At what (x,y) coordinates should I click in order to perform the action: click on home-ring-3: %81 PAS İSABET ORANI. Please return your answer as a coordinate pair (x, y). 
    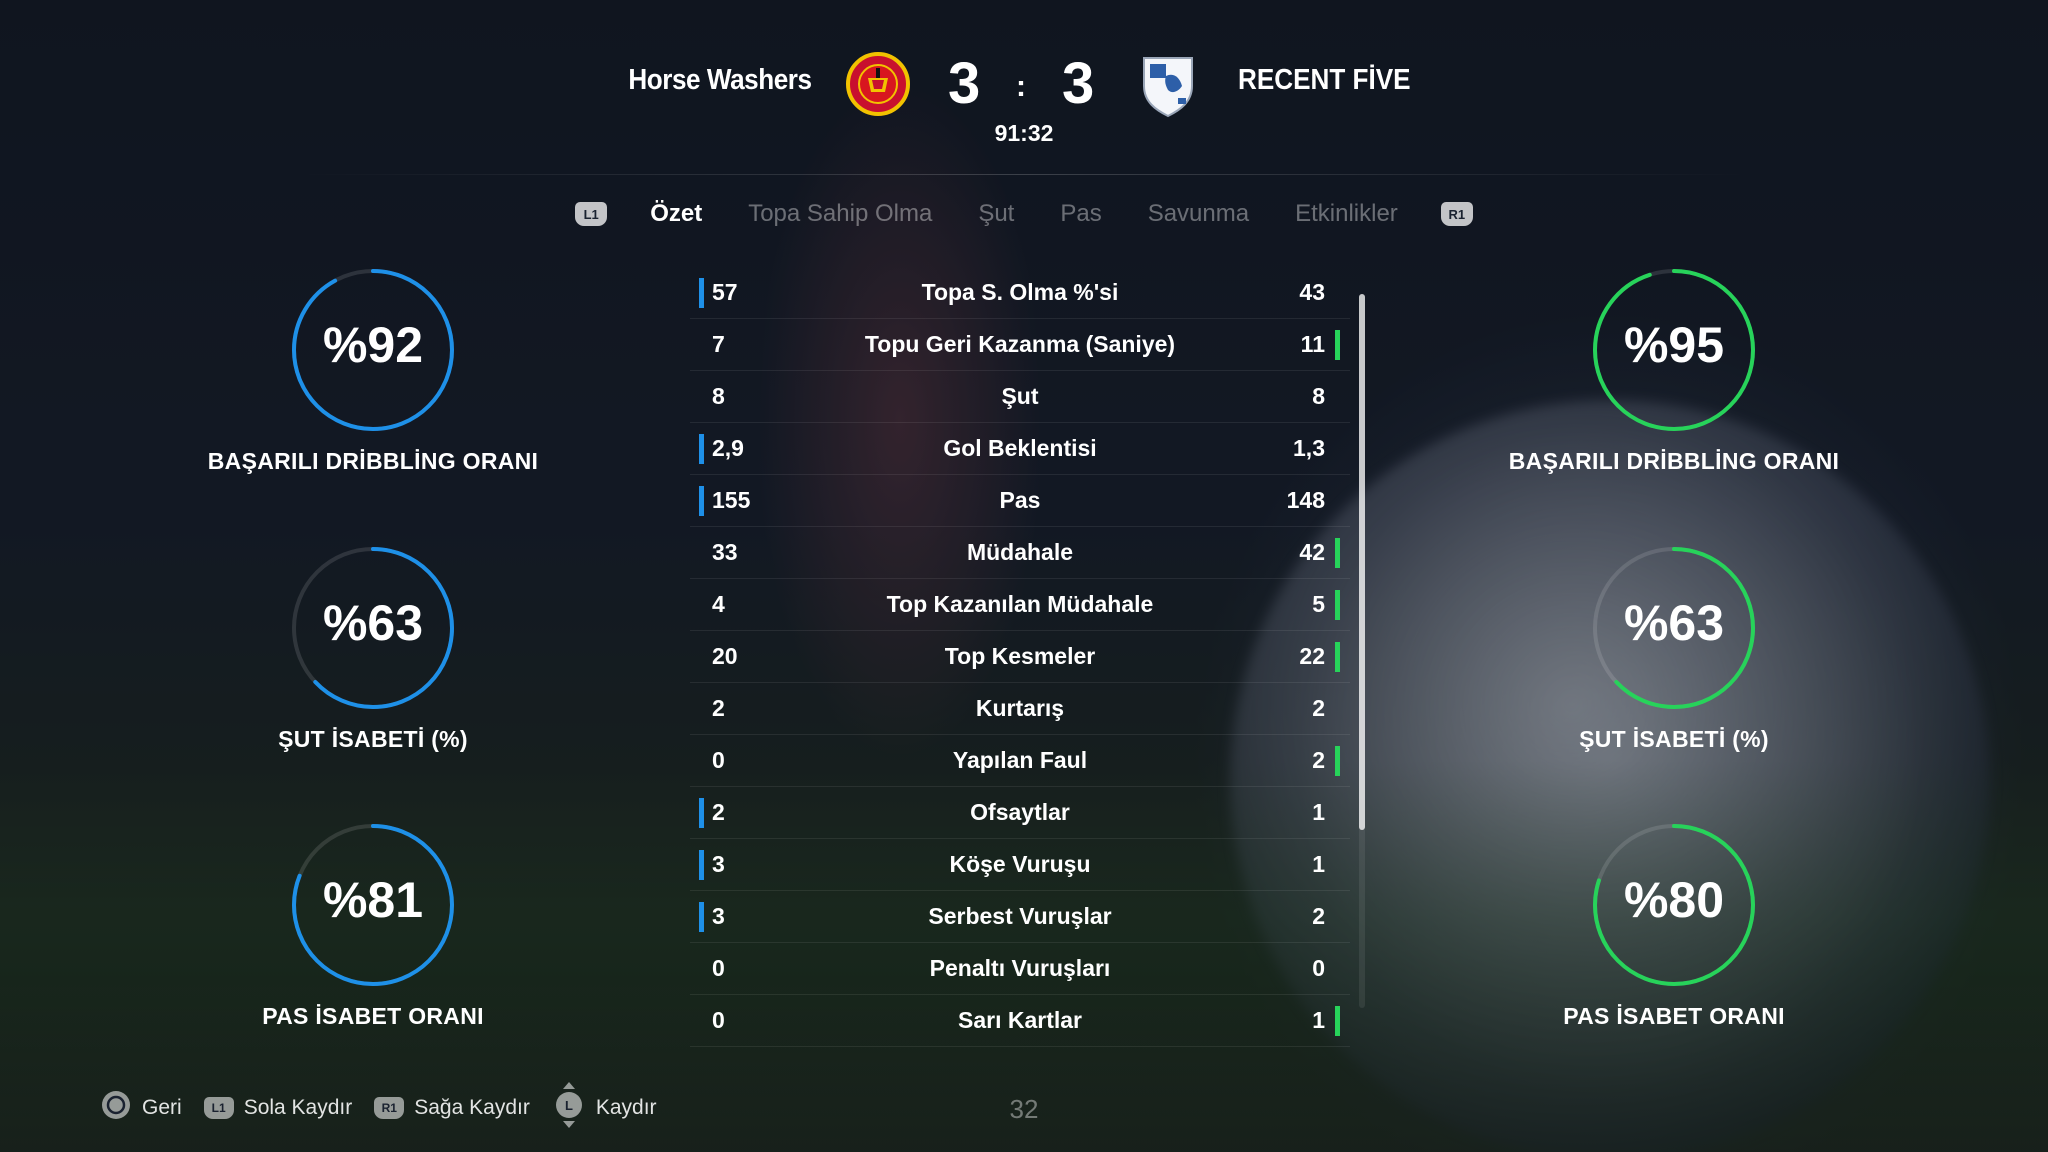
    Looking at the image, I should click on (373, 925).